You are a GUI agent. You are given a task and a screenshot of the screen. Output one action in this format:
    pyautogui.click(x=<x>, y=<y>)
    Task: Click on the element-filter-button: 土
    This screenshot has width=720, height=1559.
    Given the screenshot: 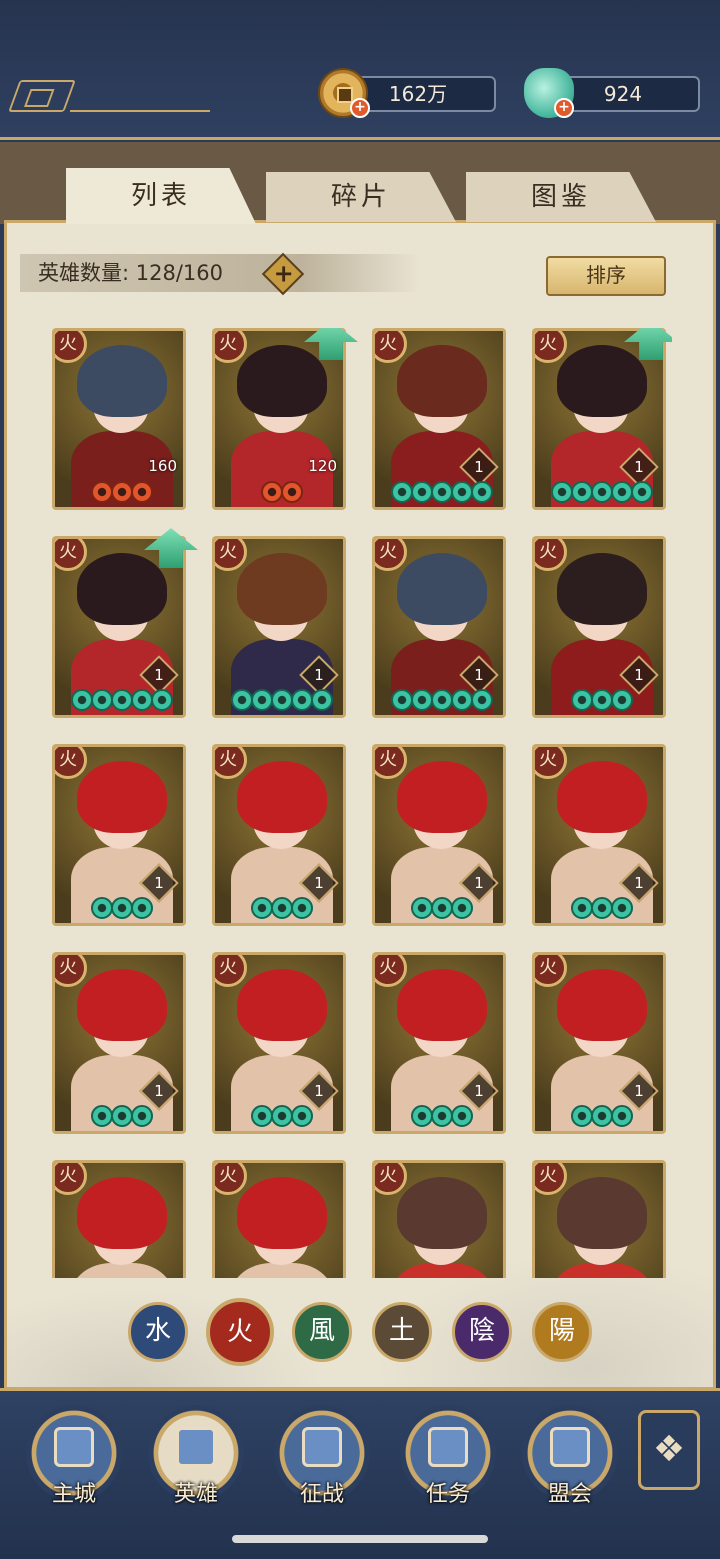 What is the action you would take?
    pyautogui.click(x=402, y=1332)
    